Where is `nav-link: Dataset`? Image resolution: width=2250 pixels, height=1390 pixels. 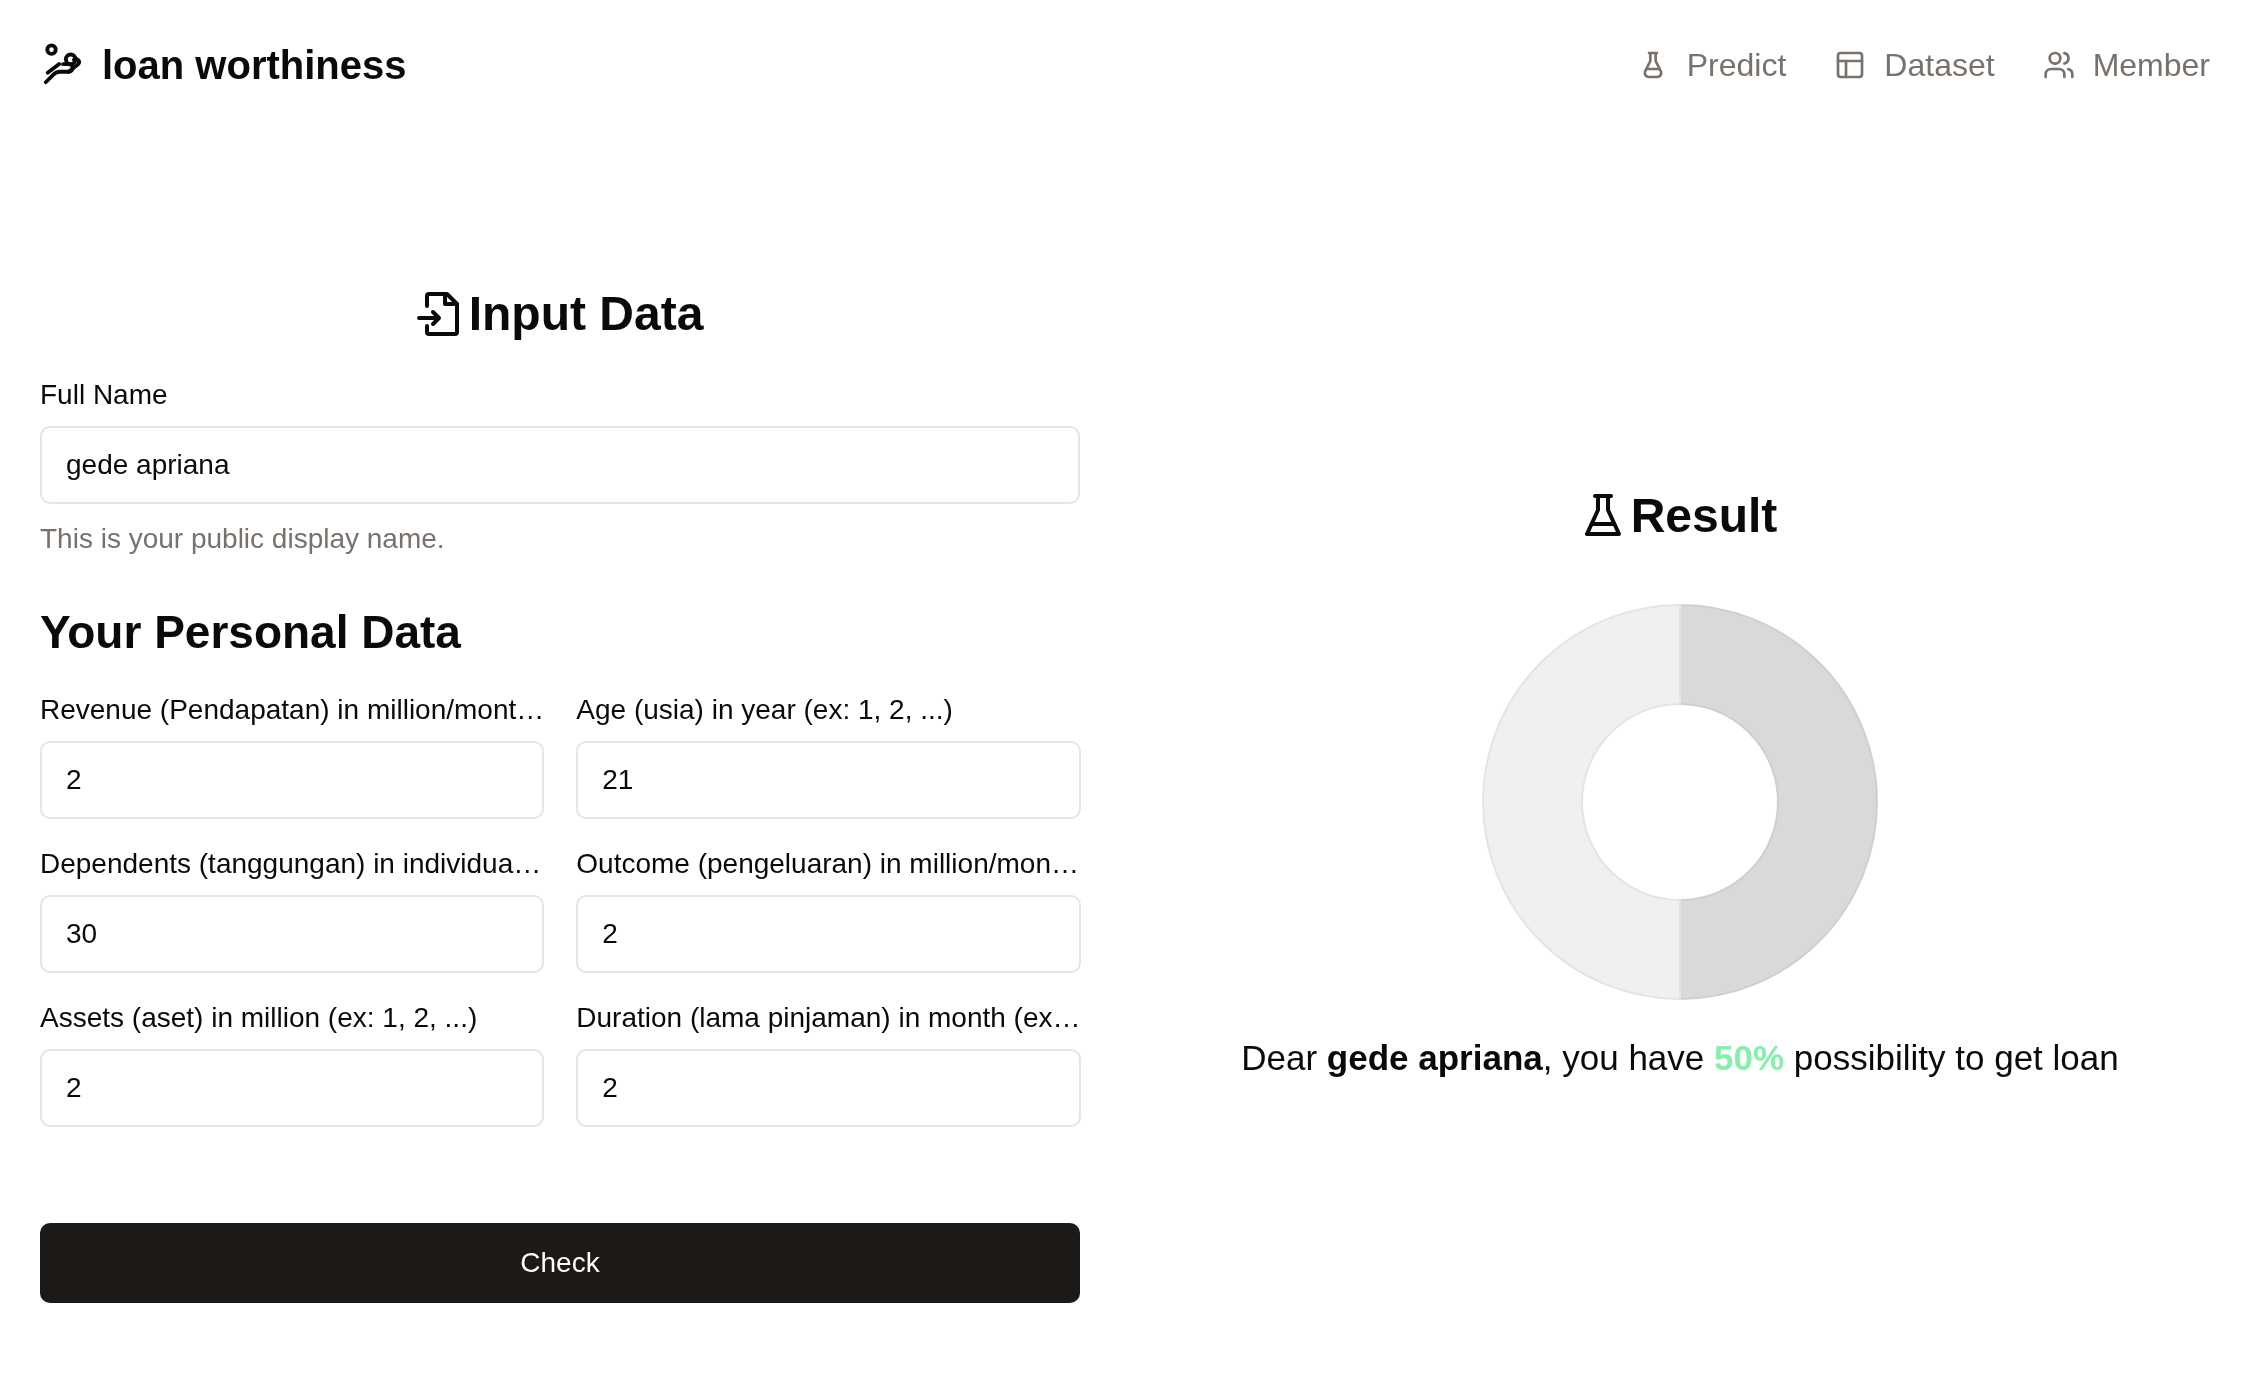
nav-link: Dataset is located at coordinates (1914, 65).